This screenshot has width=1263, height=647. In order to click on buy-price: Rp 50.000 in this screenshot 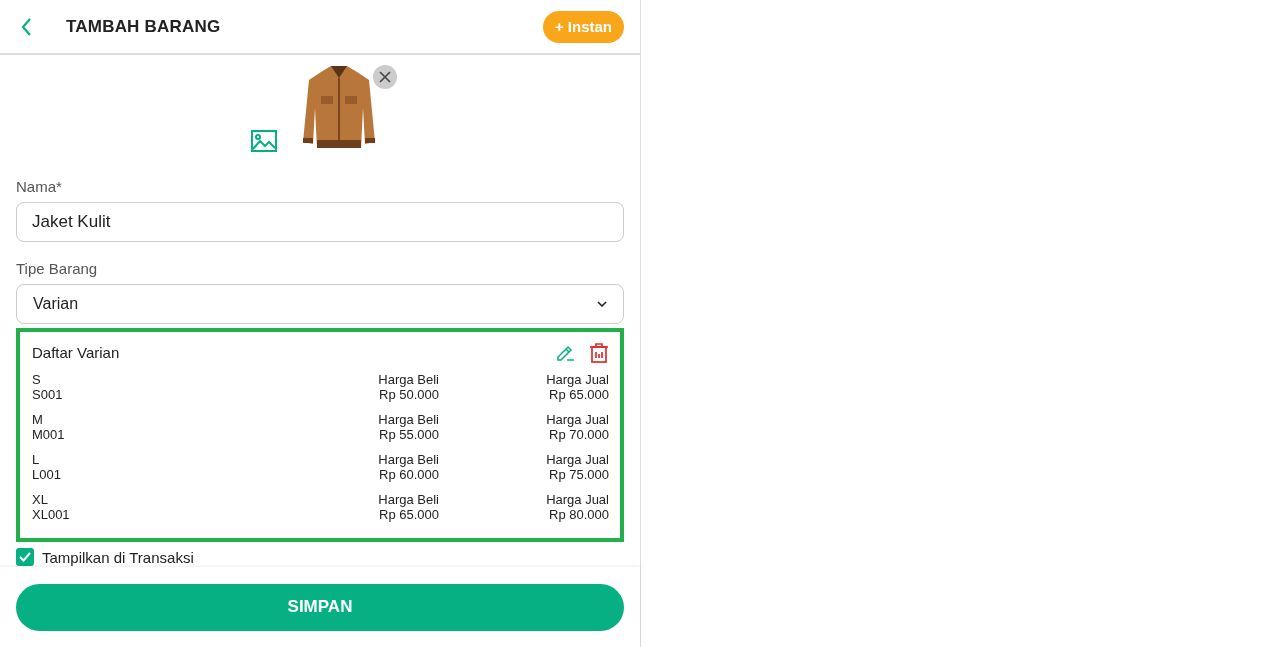, I will do `click(409, 394)`.